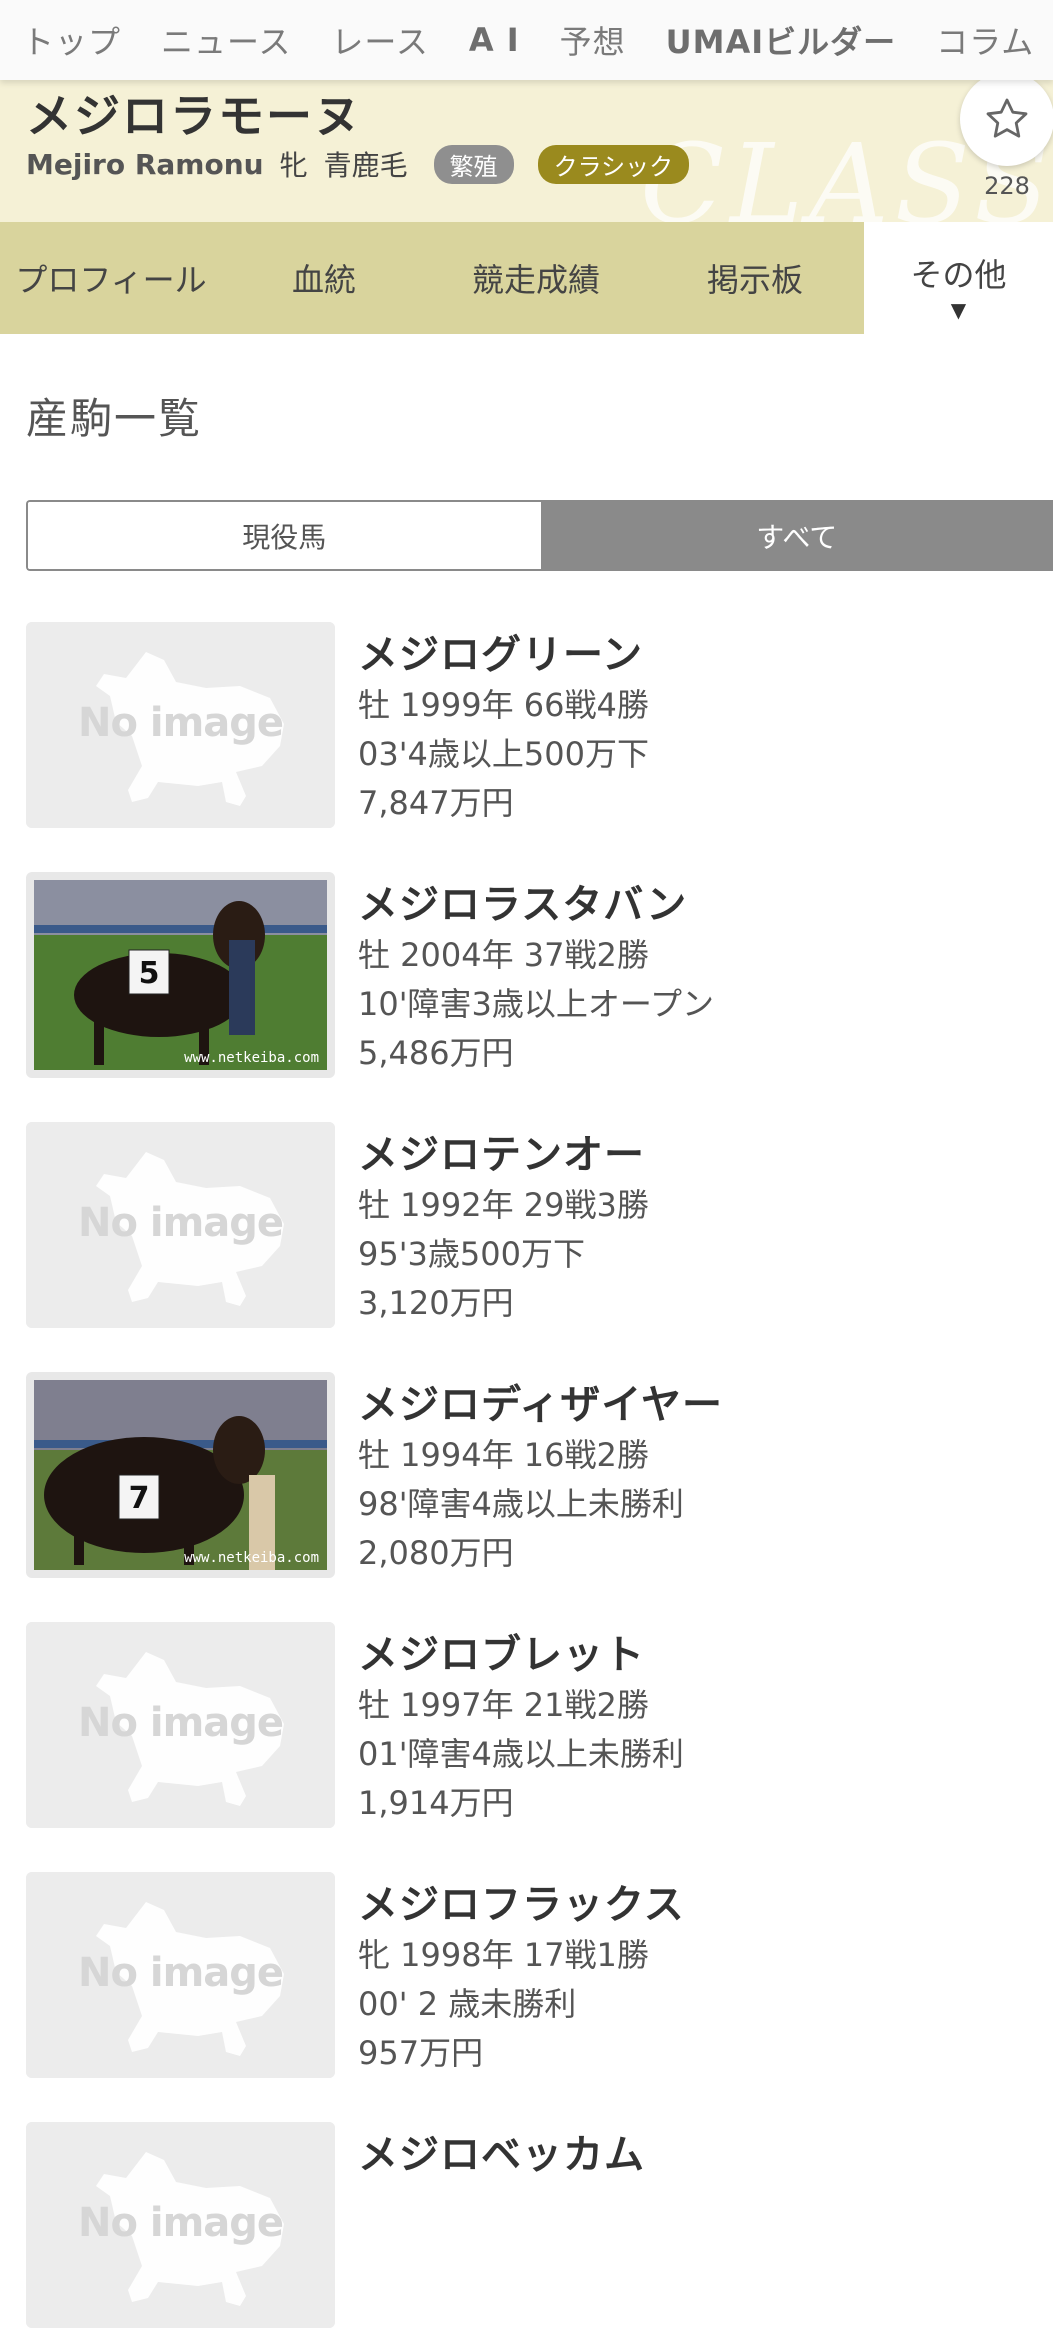  Describe the element at coordinates (521, 1901) in the screenshot. I see `offspring-name: メジロフラックス` at that location.